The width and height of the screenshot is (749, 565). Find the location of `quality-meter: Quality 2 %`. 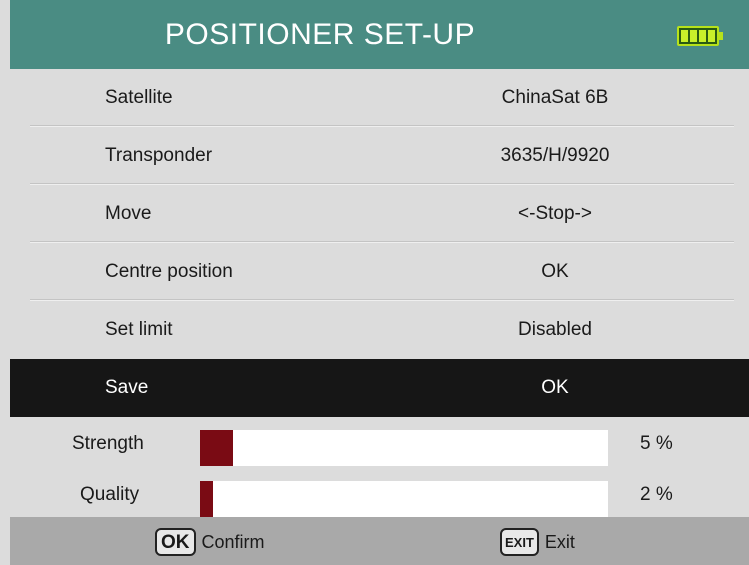

quality-meter: Quality 2 % is located at coordinates (379, 495).